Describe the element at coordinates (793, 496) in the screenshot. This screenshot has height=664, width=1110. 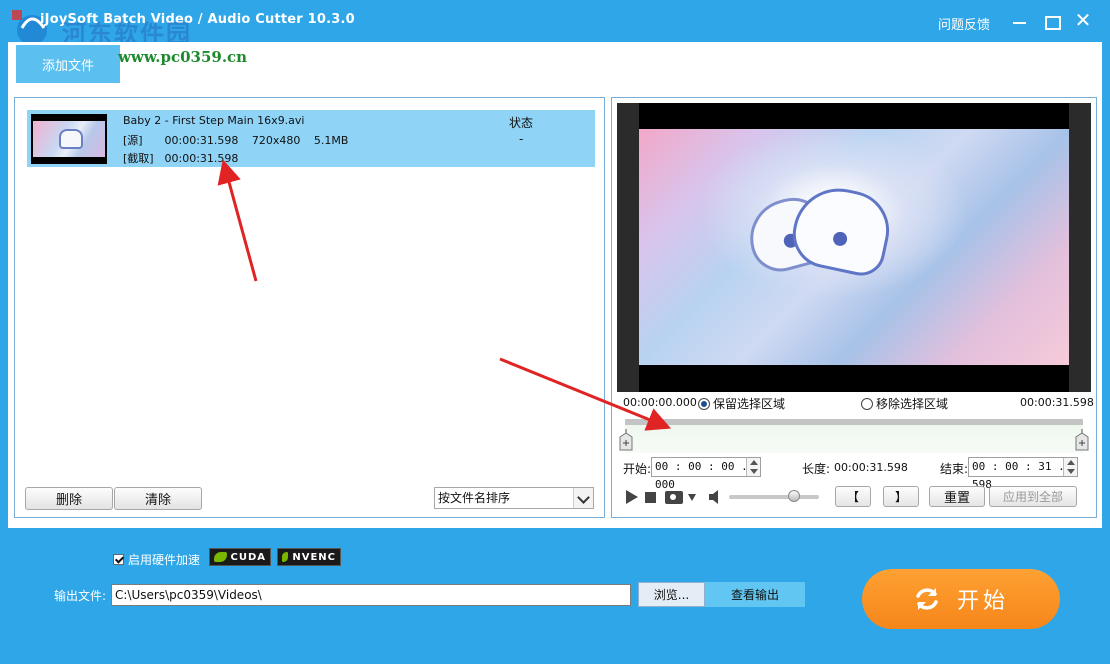
I see `volume-slider-knob` at that location.